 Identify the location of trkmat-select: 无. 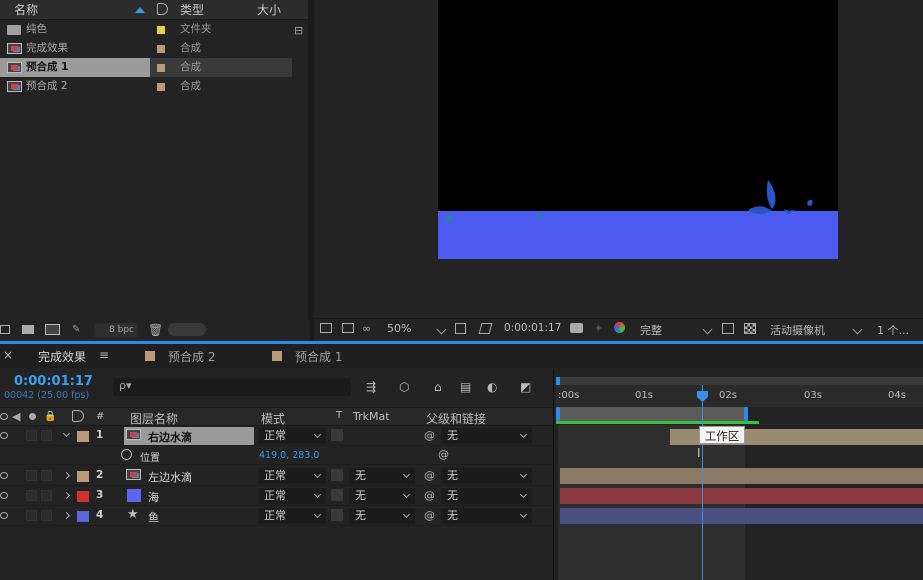
(382, 476).